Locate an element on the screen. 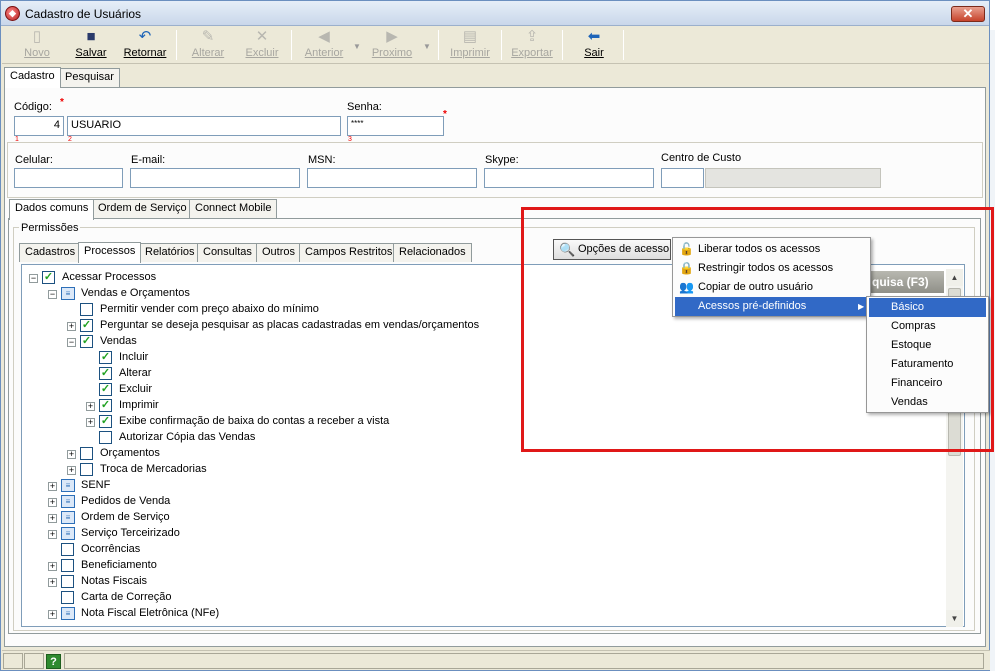  centro-custo-code-field is located at coordinates (682, 178).